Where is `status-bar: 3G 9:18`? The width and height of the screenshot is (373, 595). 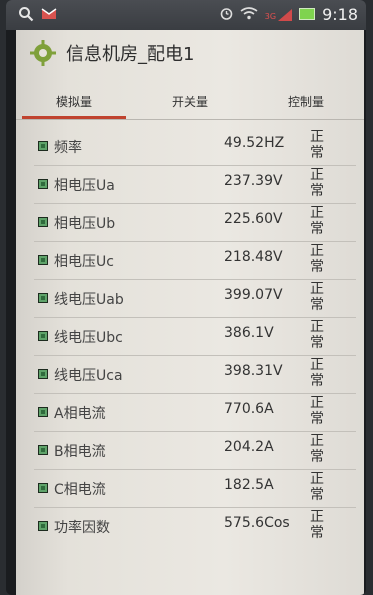
status-bar: 3G 9:18 is located at coordinates (186, 15).